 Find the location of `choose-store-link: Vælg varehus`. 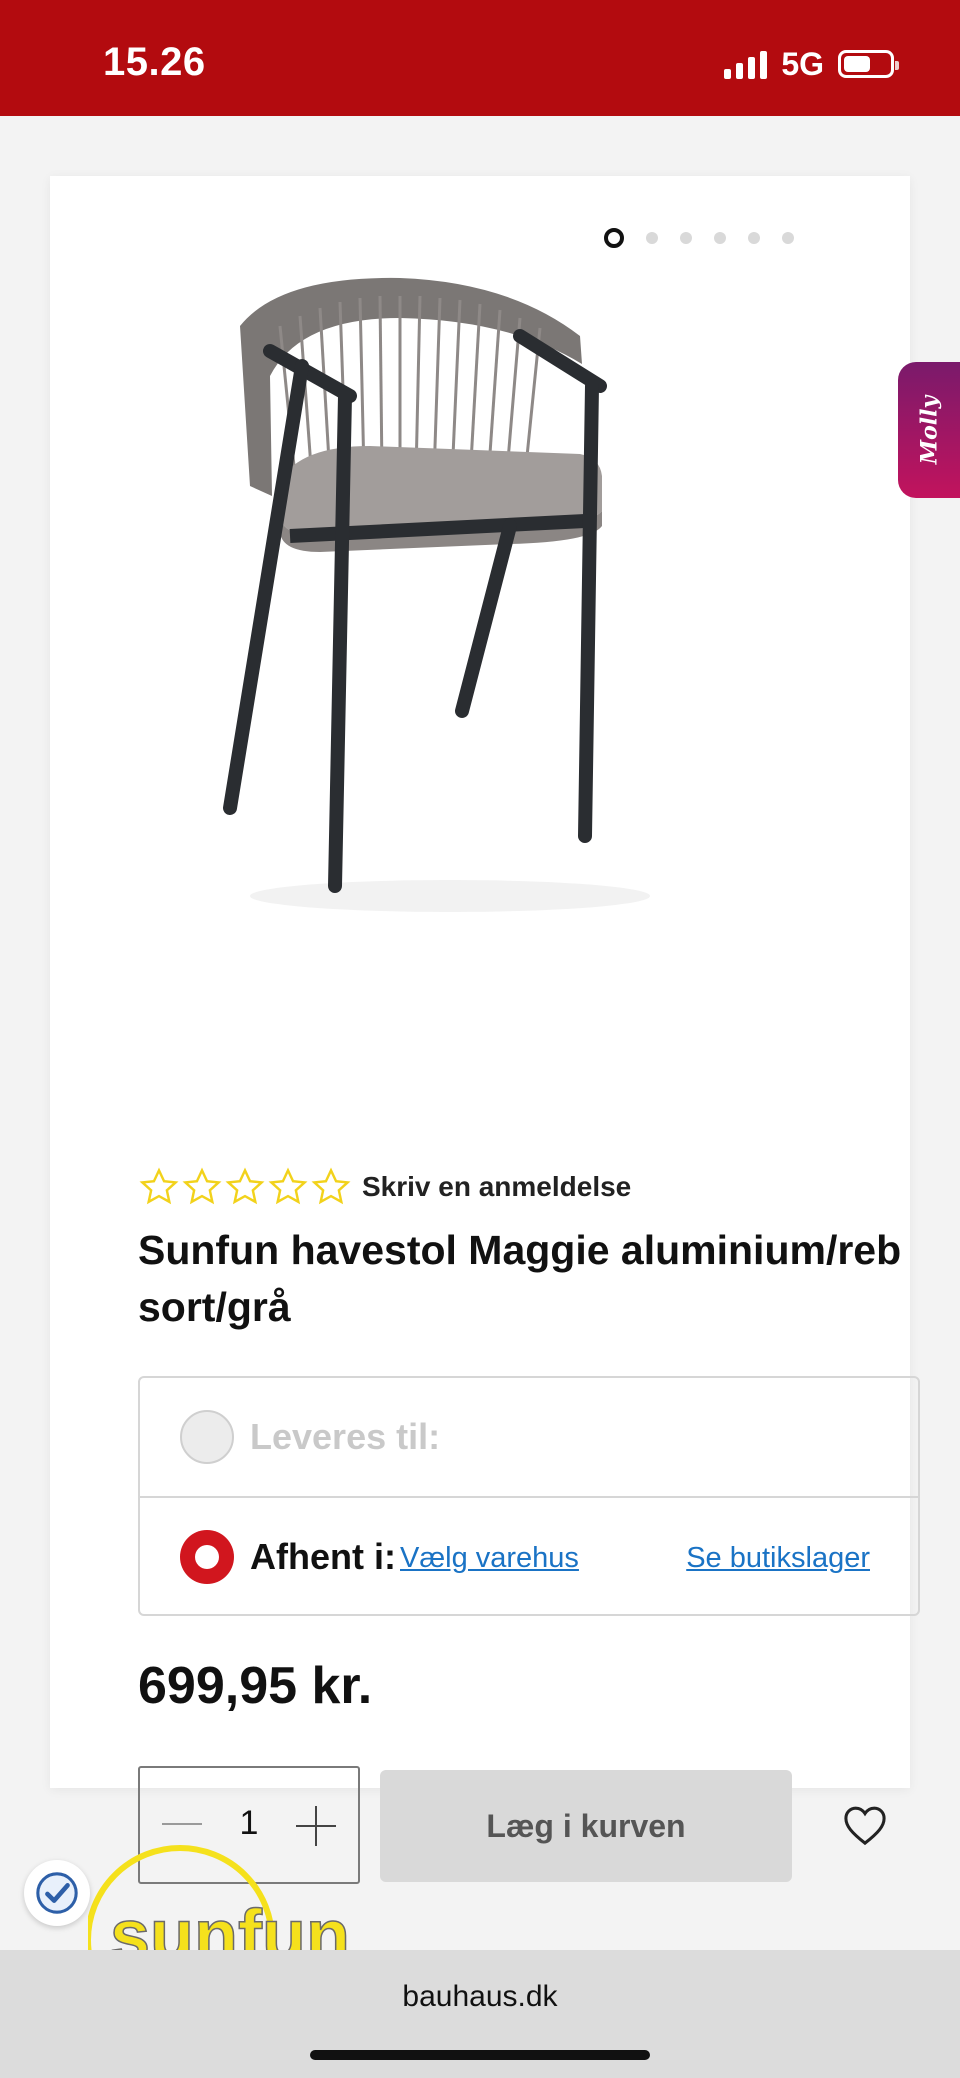

choose-store-link: Vælg varehus is located at coordinates (489, 1558).